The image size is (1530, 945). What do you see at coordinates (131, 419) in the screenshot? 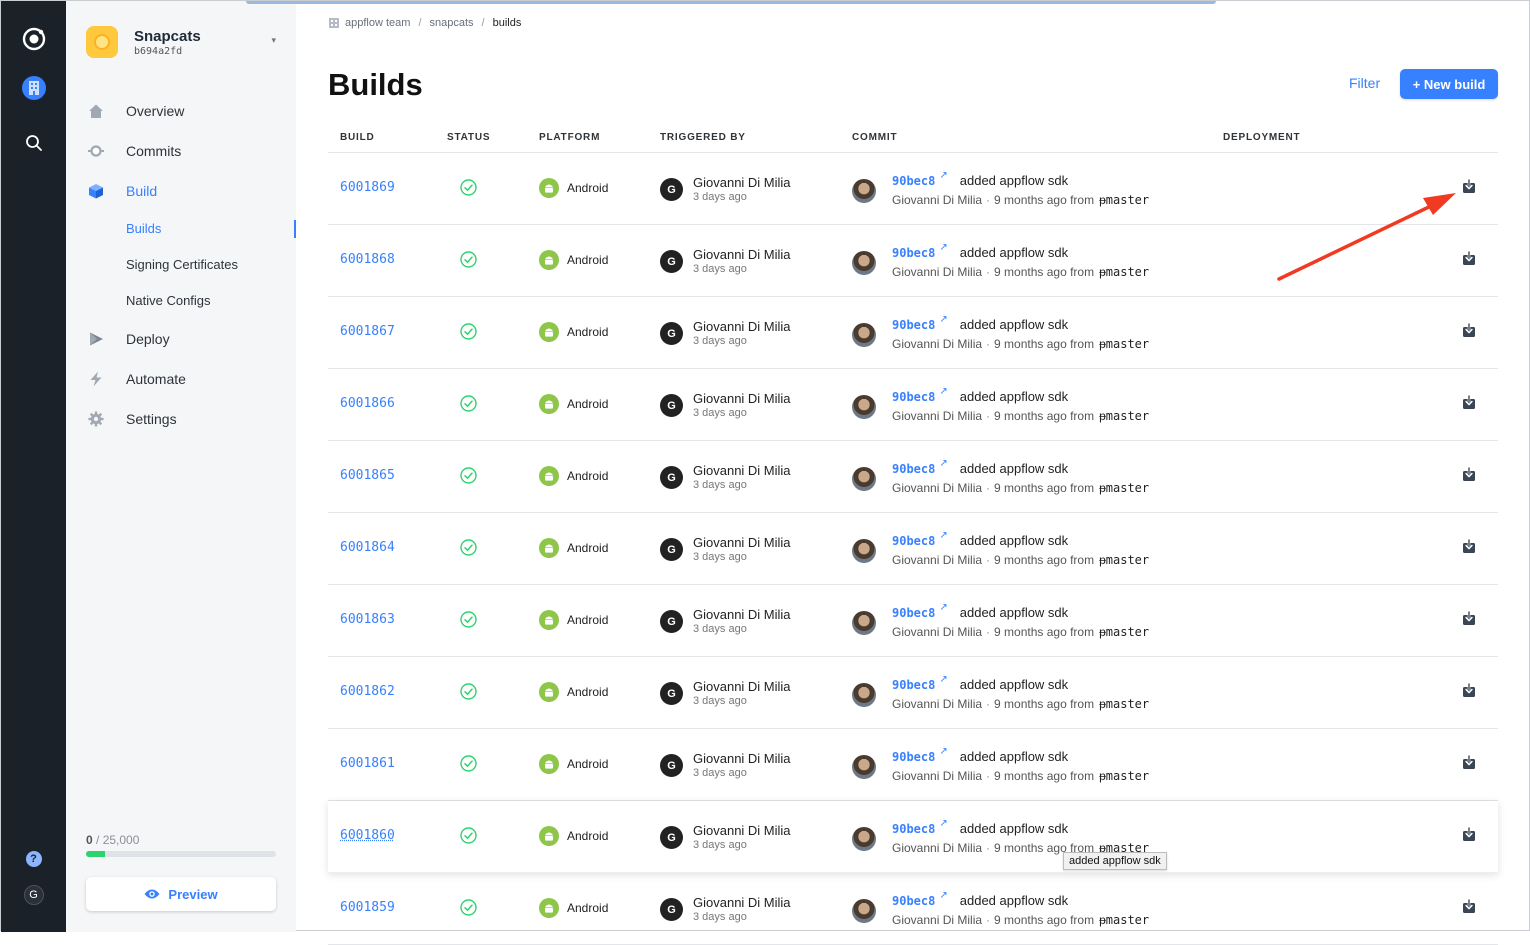
I see `sidebar-item-settings: Settings` at bounding box center [131, 419].